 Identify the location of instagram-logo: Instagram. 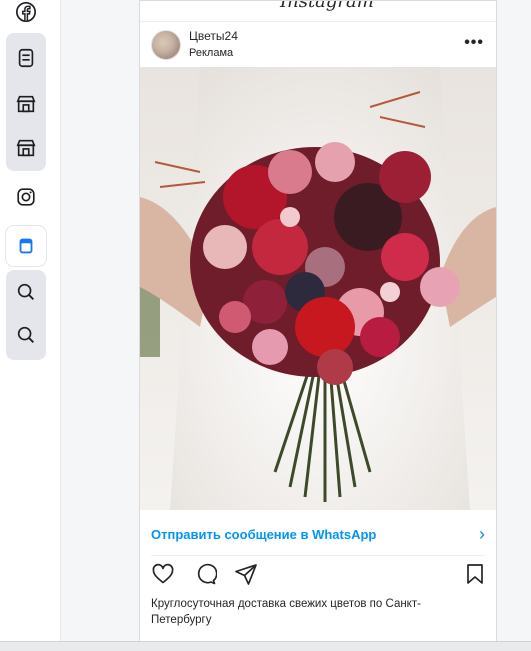
(327, 6).